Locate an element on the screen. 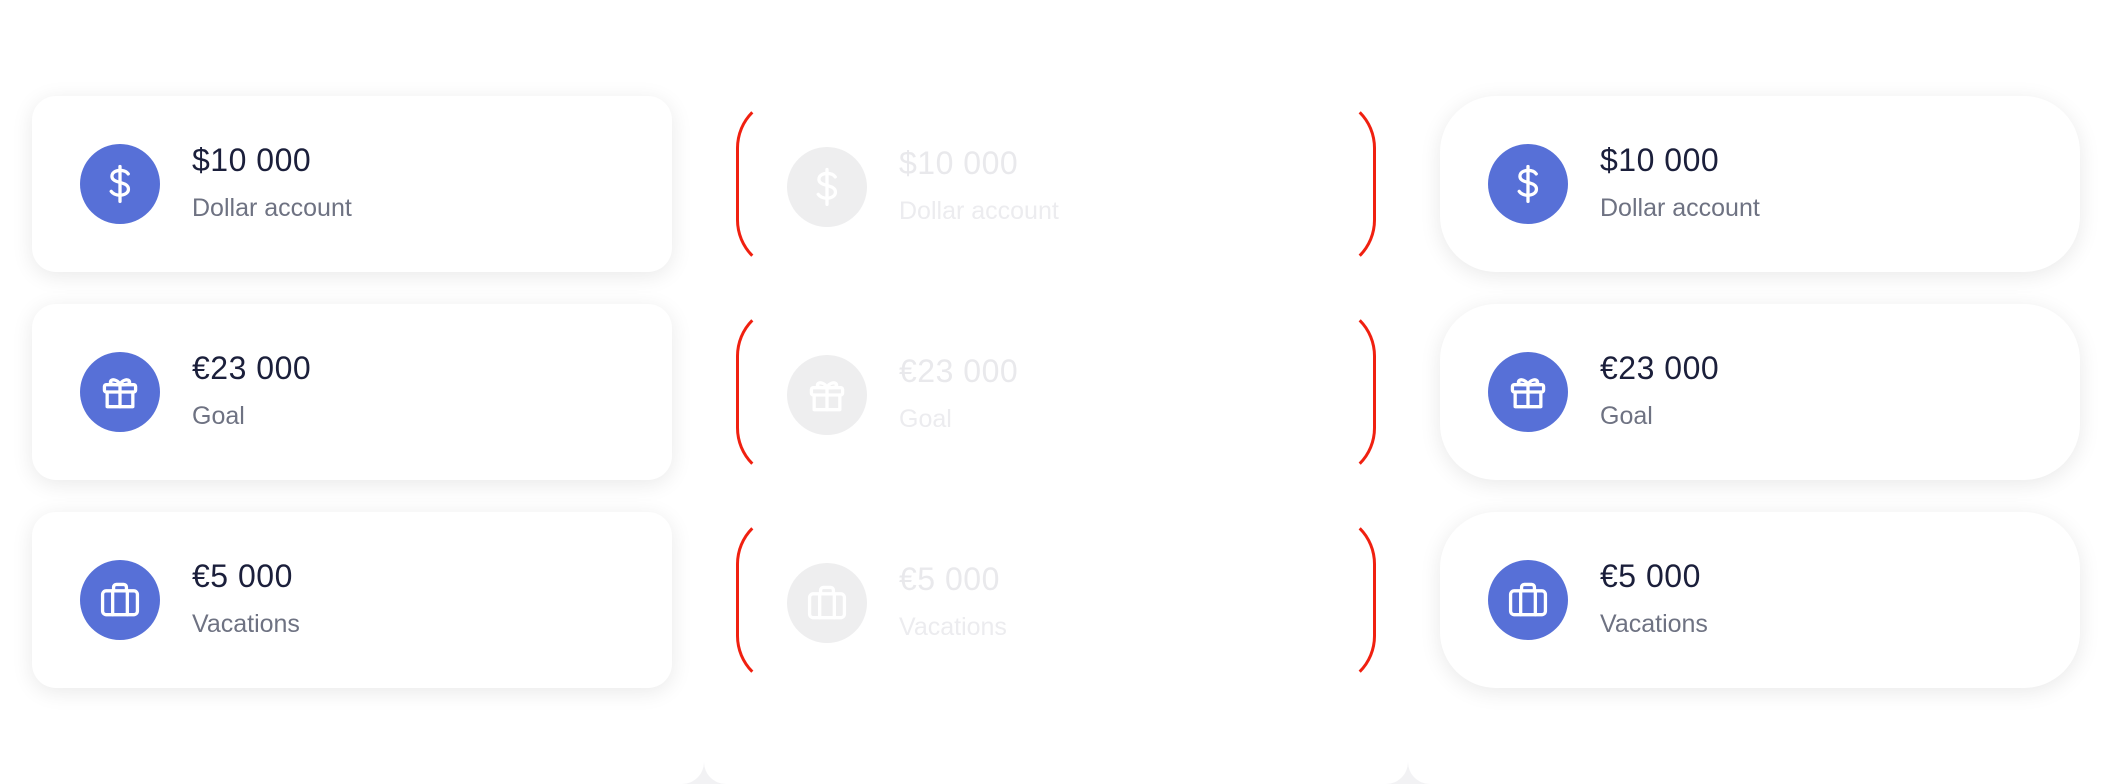  account-card-dollar: $10 000 Dollar account is located at coordinates (352, 184).